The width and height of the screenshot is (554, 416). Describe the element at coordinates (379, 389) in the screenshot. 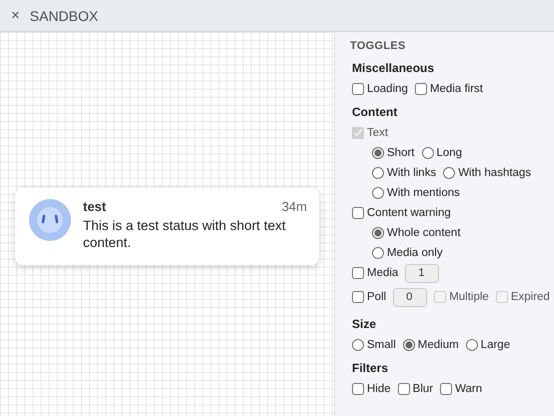

I see `checkbox-label: Hide` at that location.